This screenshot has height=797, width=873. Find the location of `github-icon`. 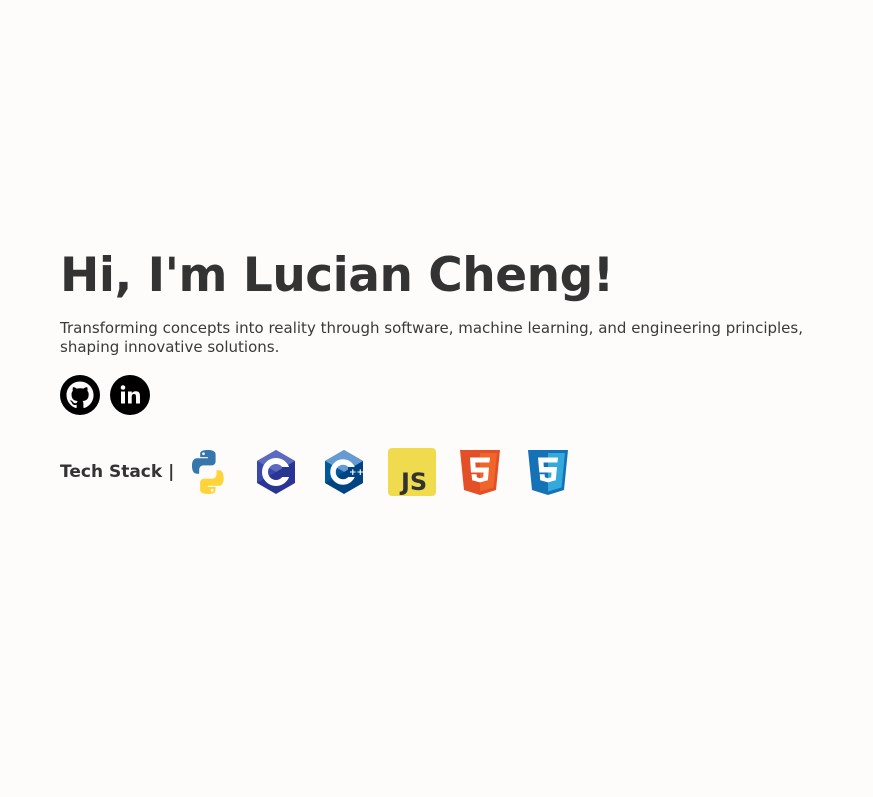

github-icon is located at coordinates (80, 395).